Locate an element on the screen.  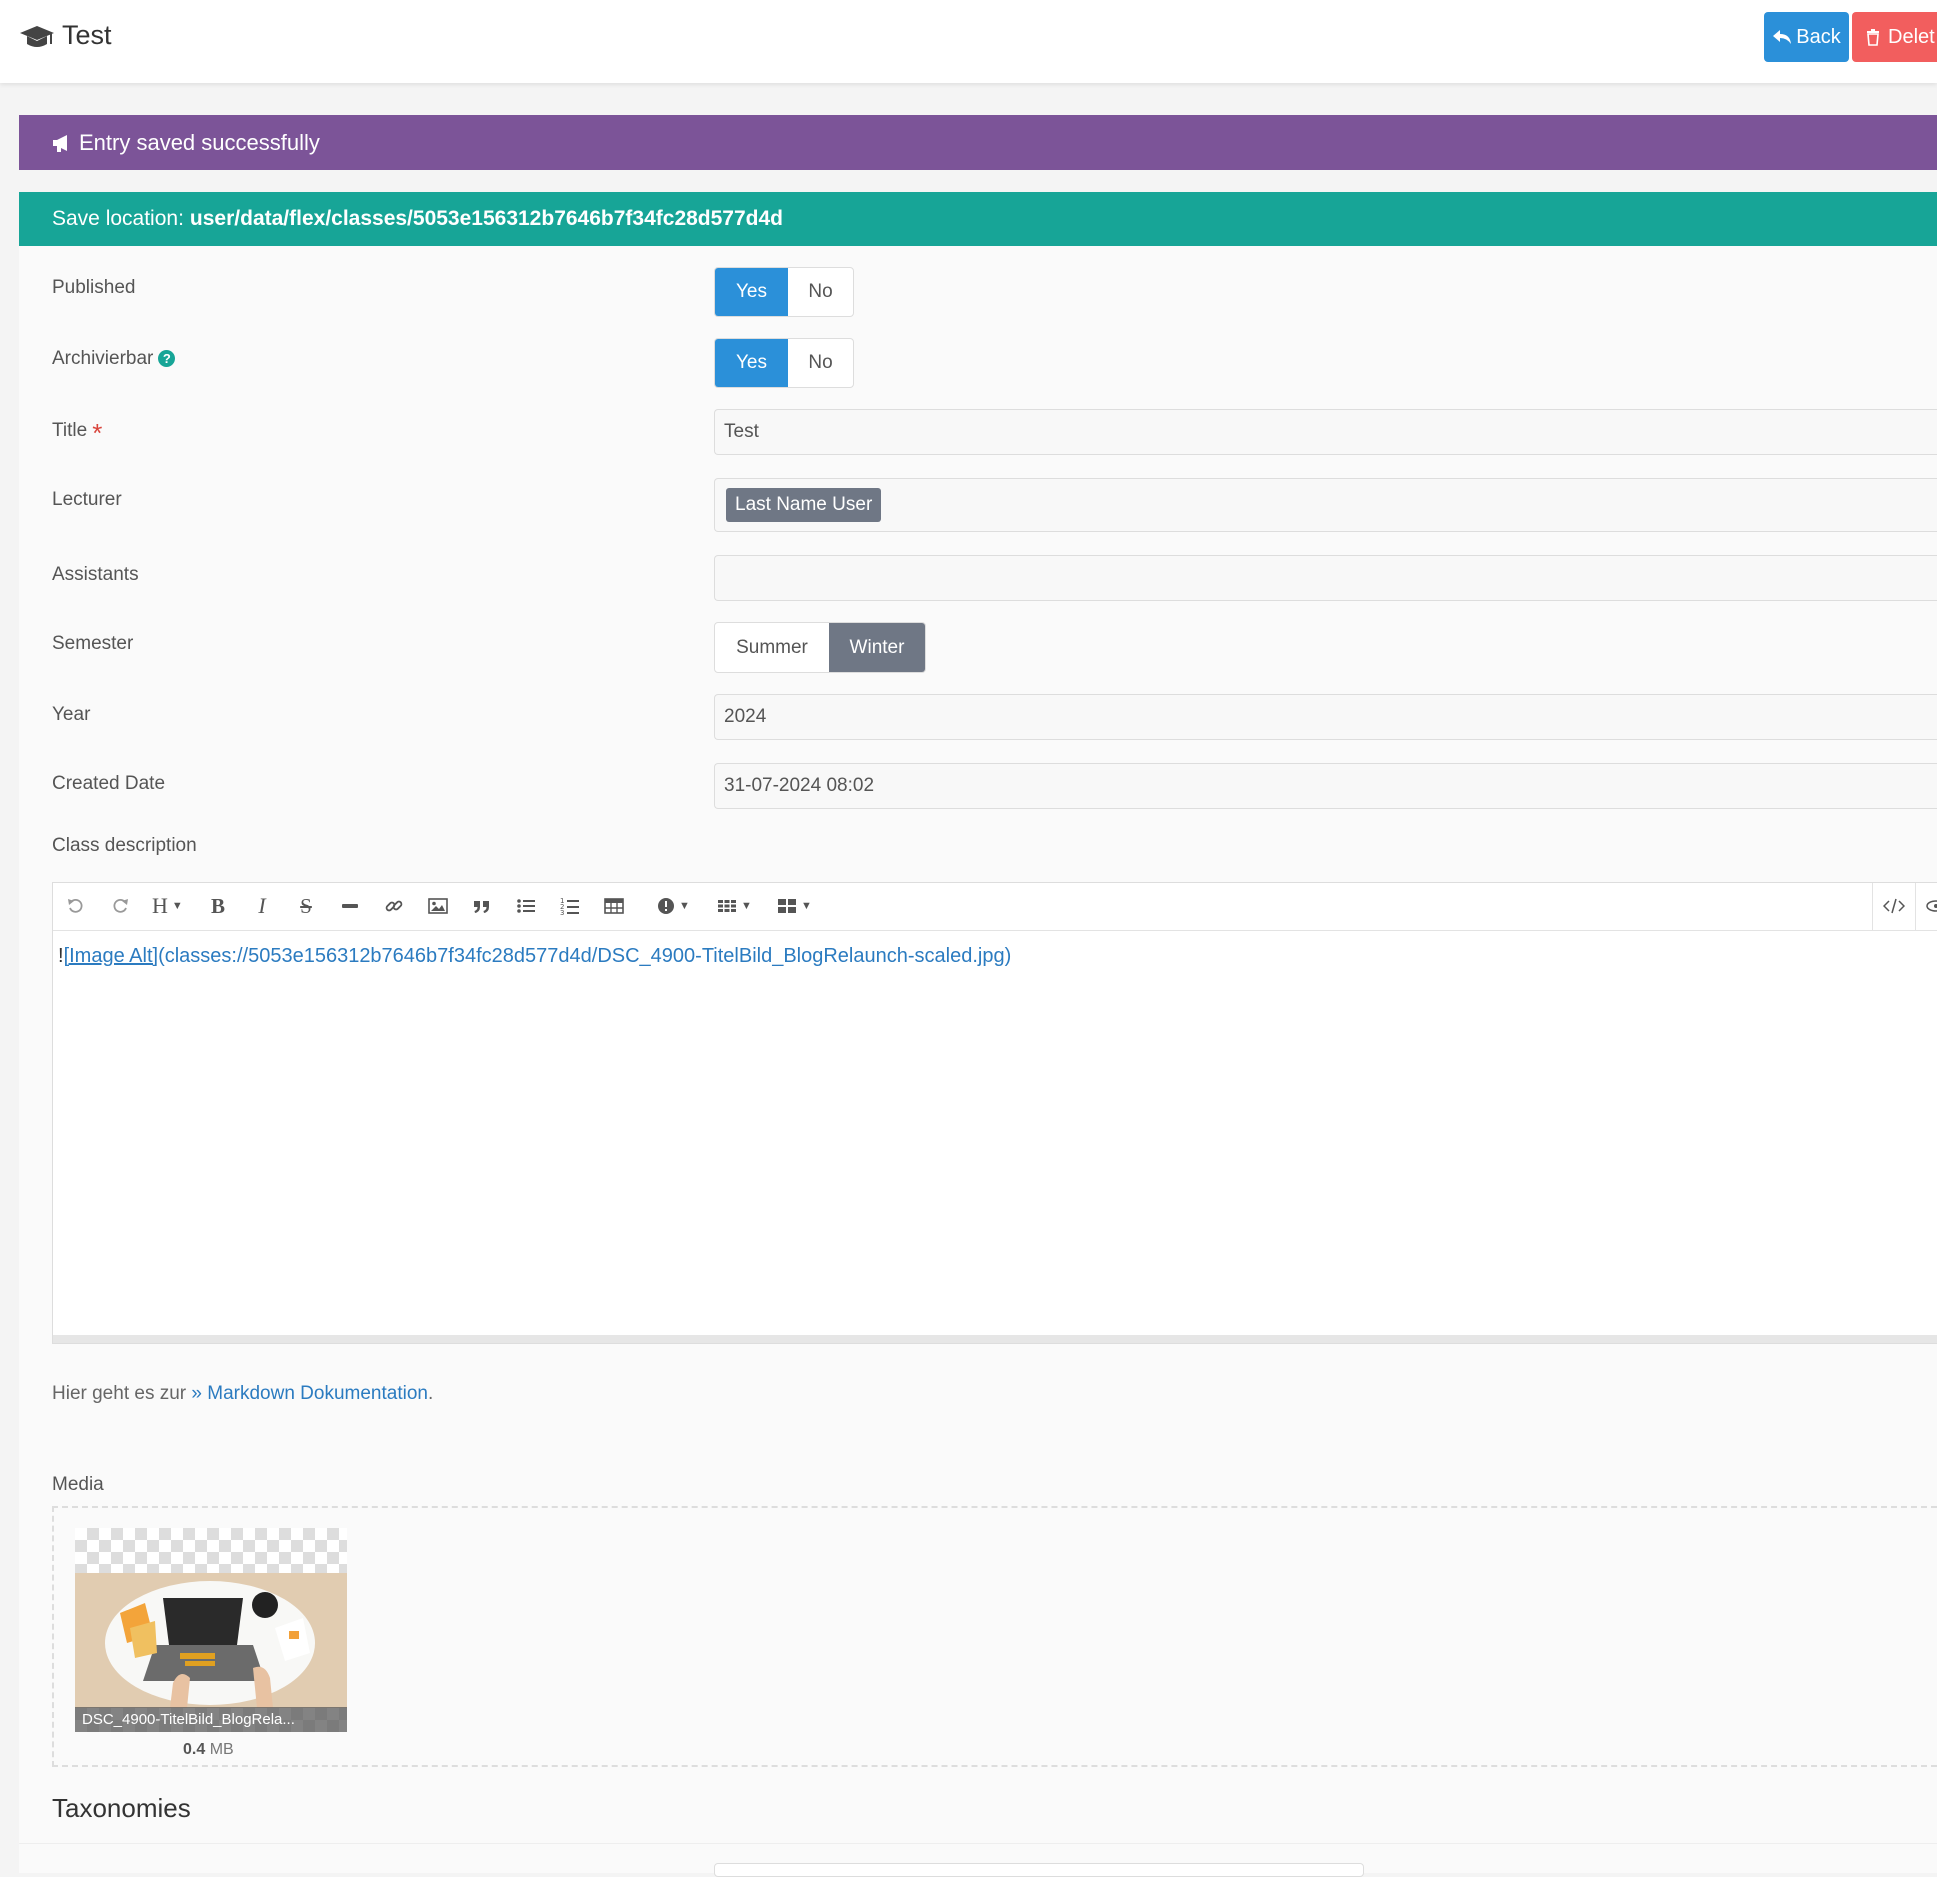
media-label: Media is located at coordinates (78, 1484).